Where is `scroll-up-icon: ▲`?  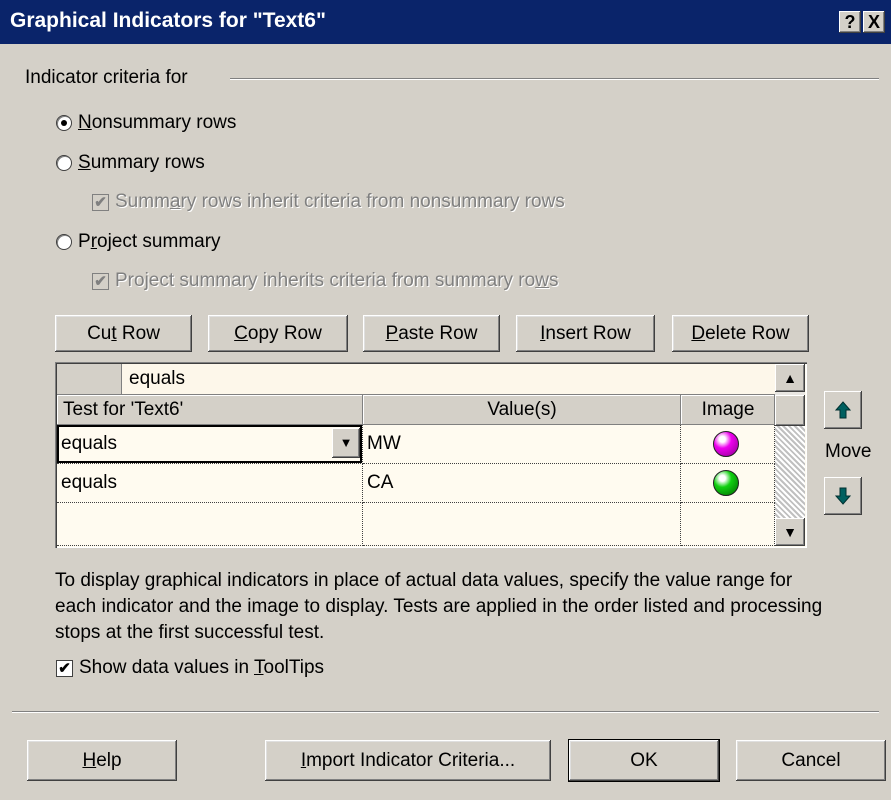
scroll-up-icon: ▲ is located at coordinates (790, 378).